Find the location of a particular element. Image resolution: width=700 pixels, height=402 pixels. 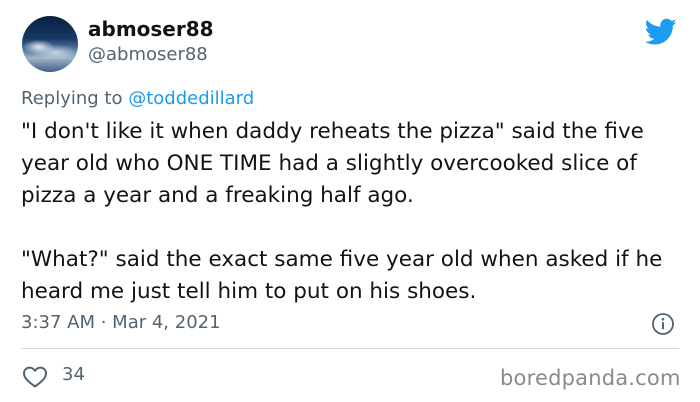

replying-to: Replying to @toddedillard is located at coordinates (137, 98).